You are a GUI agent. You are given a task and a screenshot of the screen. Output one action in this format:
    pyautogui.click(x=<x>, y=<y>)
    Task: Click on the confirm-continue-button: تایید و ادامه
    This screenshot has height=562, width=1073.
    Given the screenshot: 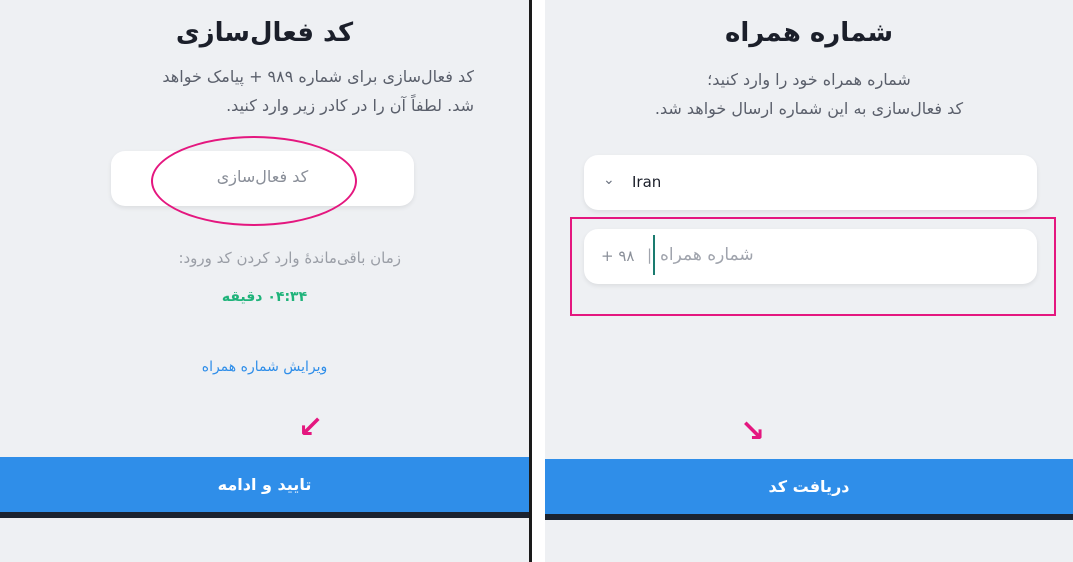 What is the action you would take?
    pyautogui.click(x=264, y=484)
    